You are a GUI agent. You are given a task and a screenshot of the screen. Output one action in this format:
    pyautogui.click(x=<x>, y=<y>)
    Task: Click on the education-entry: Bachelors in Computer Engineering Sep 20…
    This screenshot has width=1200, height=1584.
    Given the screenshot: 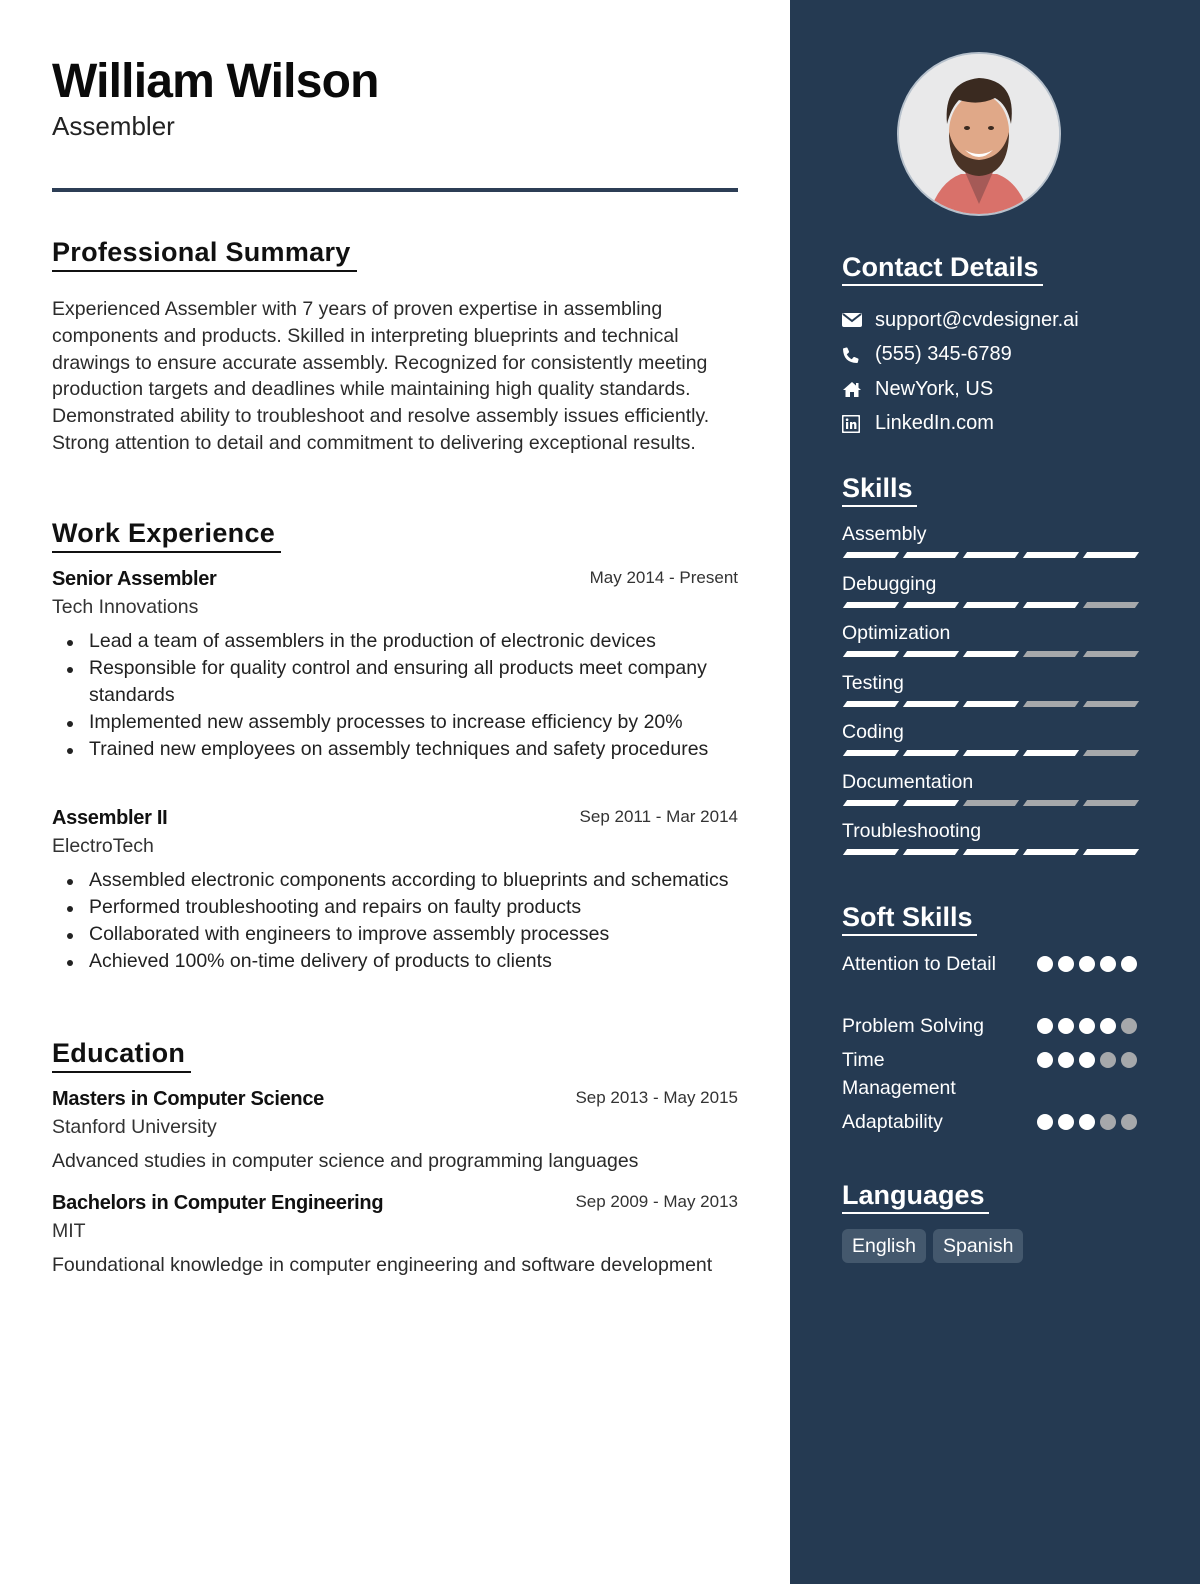 What is the action you would take?
    pyautogui.click(x=395, y=1235)
    